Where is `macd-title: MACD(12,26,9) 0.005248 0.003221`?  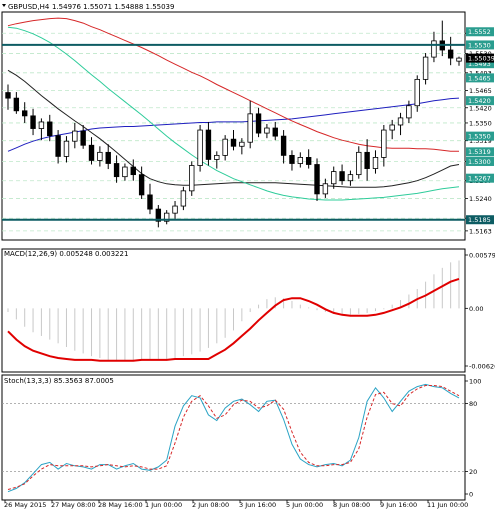 macd-title: MACD(12,26,9) 0.005248 0.003221 is located at coordinates (66, 254).